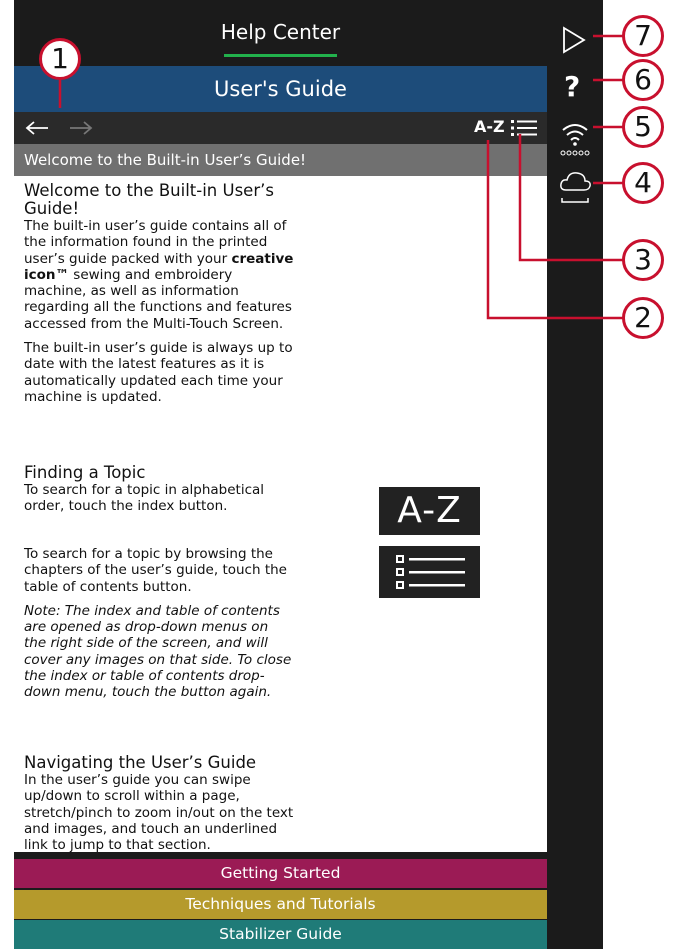 This screenshot has height=949, width=674. What do you see at coordinates (280, 160) in the screenshot?
I see `page-heading: Welcome to the Built-in User’s Guide!` at bounding box center [280, 160].